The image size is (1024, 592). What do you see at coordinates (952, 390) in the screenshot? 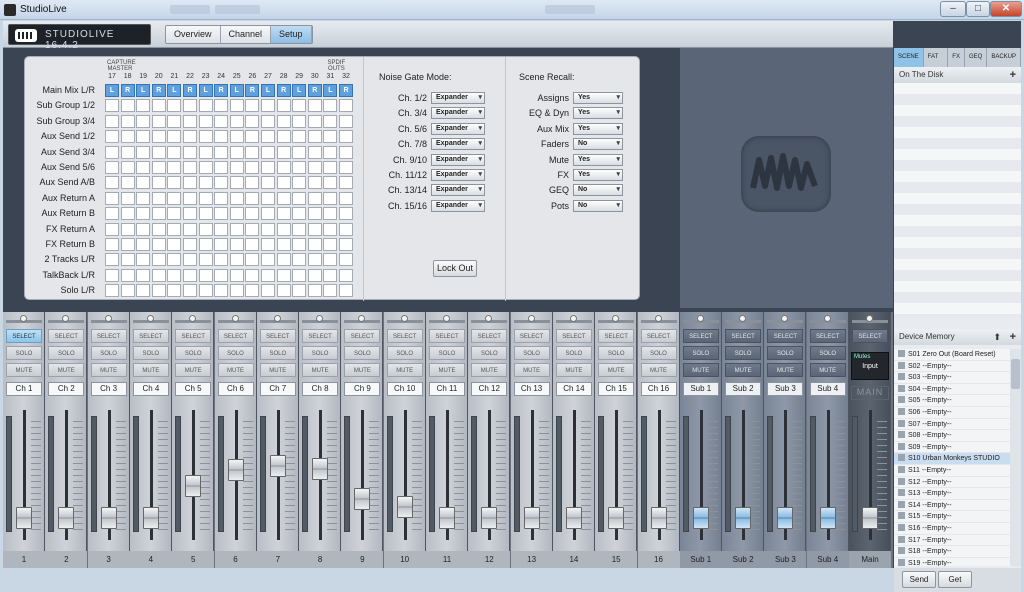
I see `scene-memory-item: S04 --Empty--` at bounding box center [952, 390].